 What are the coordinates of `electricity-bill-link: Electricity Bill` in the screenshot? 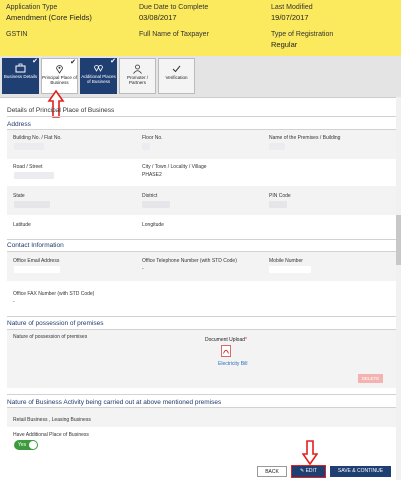 It's located at (232, 364).